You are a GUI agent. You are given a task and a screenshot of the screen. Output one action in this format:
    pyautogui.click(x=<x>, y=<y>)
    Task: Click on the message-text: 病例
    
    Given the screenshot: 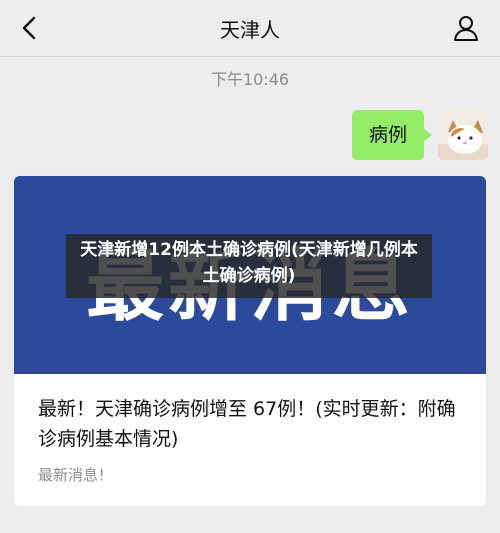 What is the action you would take?
    pyautogui.click(x=387, y=135)
    